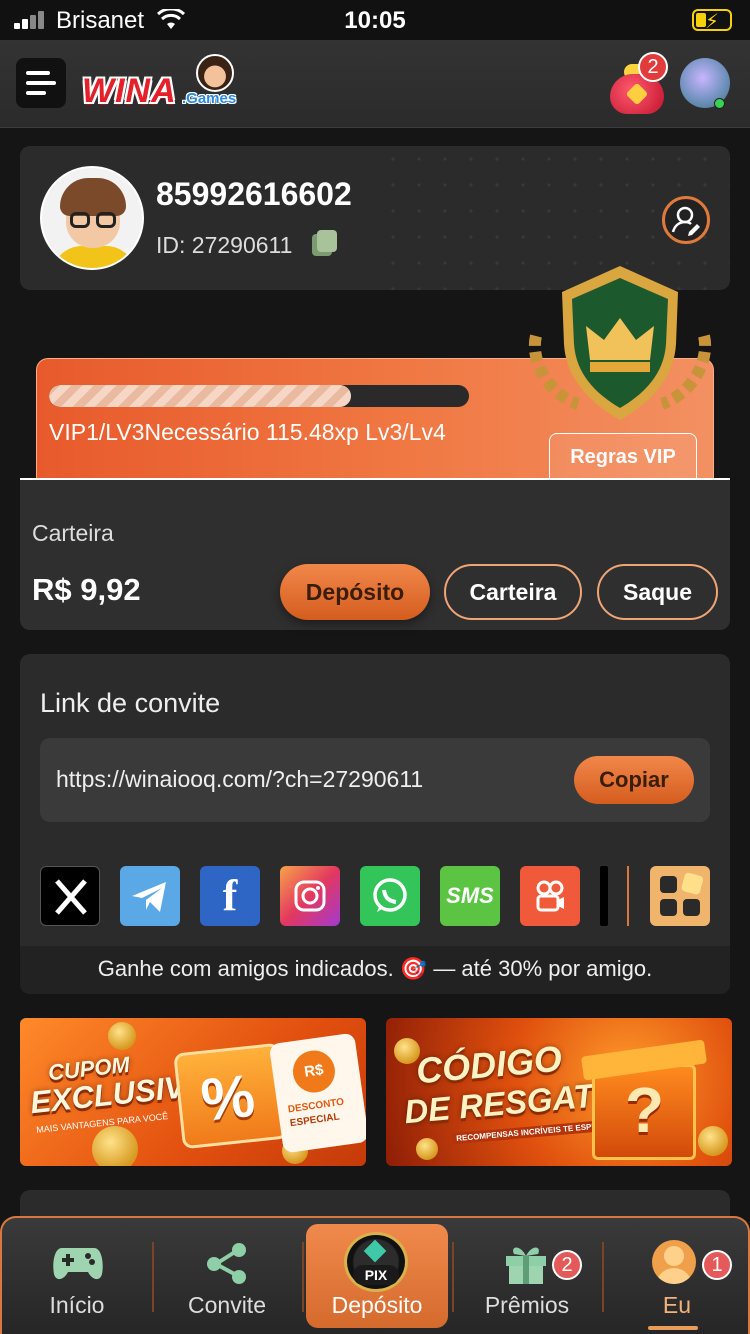 Image resolution: width=750 pixels, height=1334 pixels. What do you see at coordinates (677, 1305) in the screenshot?
I see `nav-me-label: Eu` at bounding box center [677, 1305].